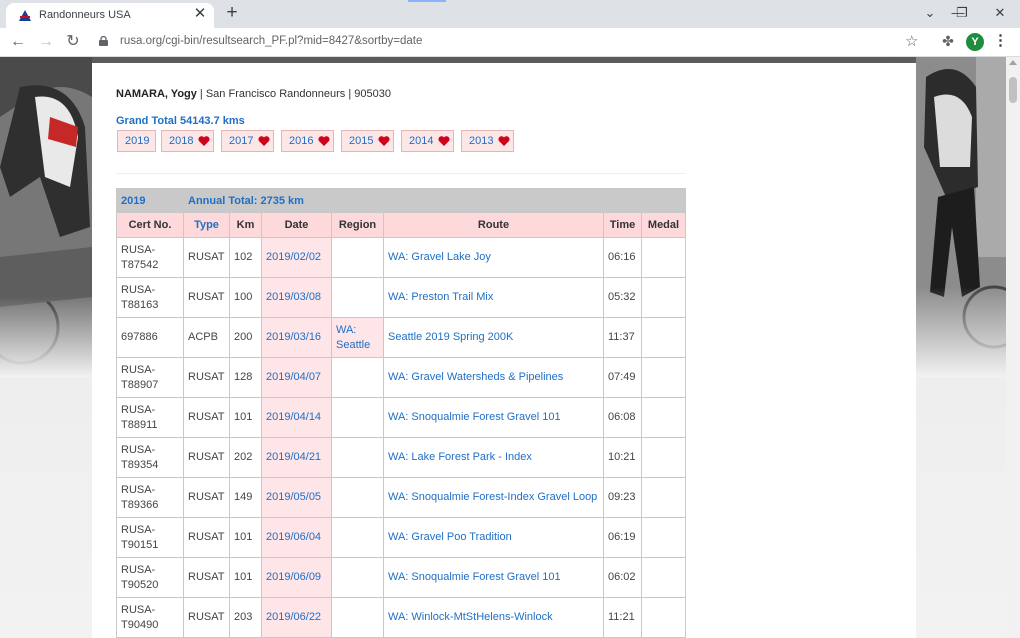 The width and height of the screenshot is (1020, 638). I want to click on date-link: 2019/02/02, so click(296, 257).